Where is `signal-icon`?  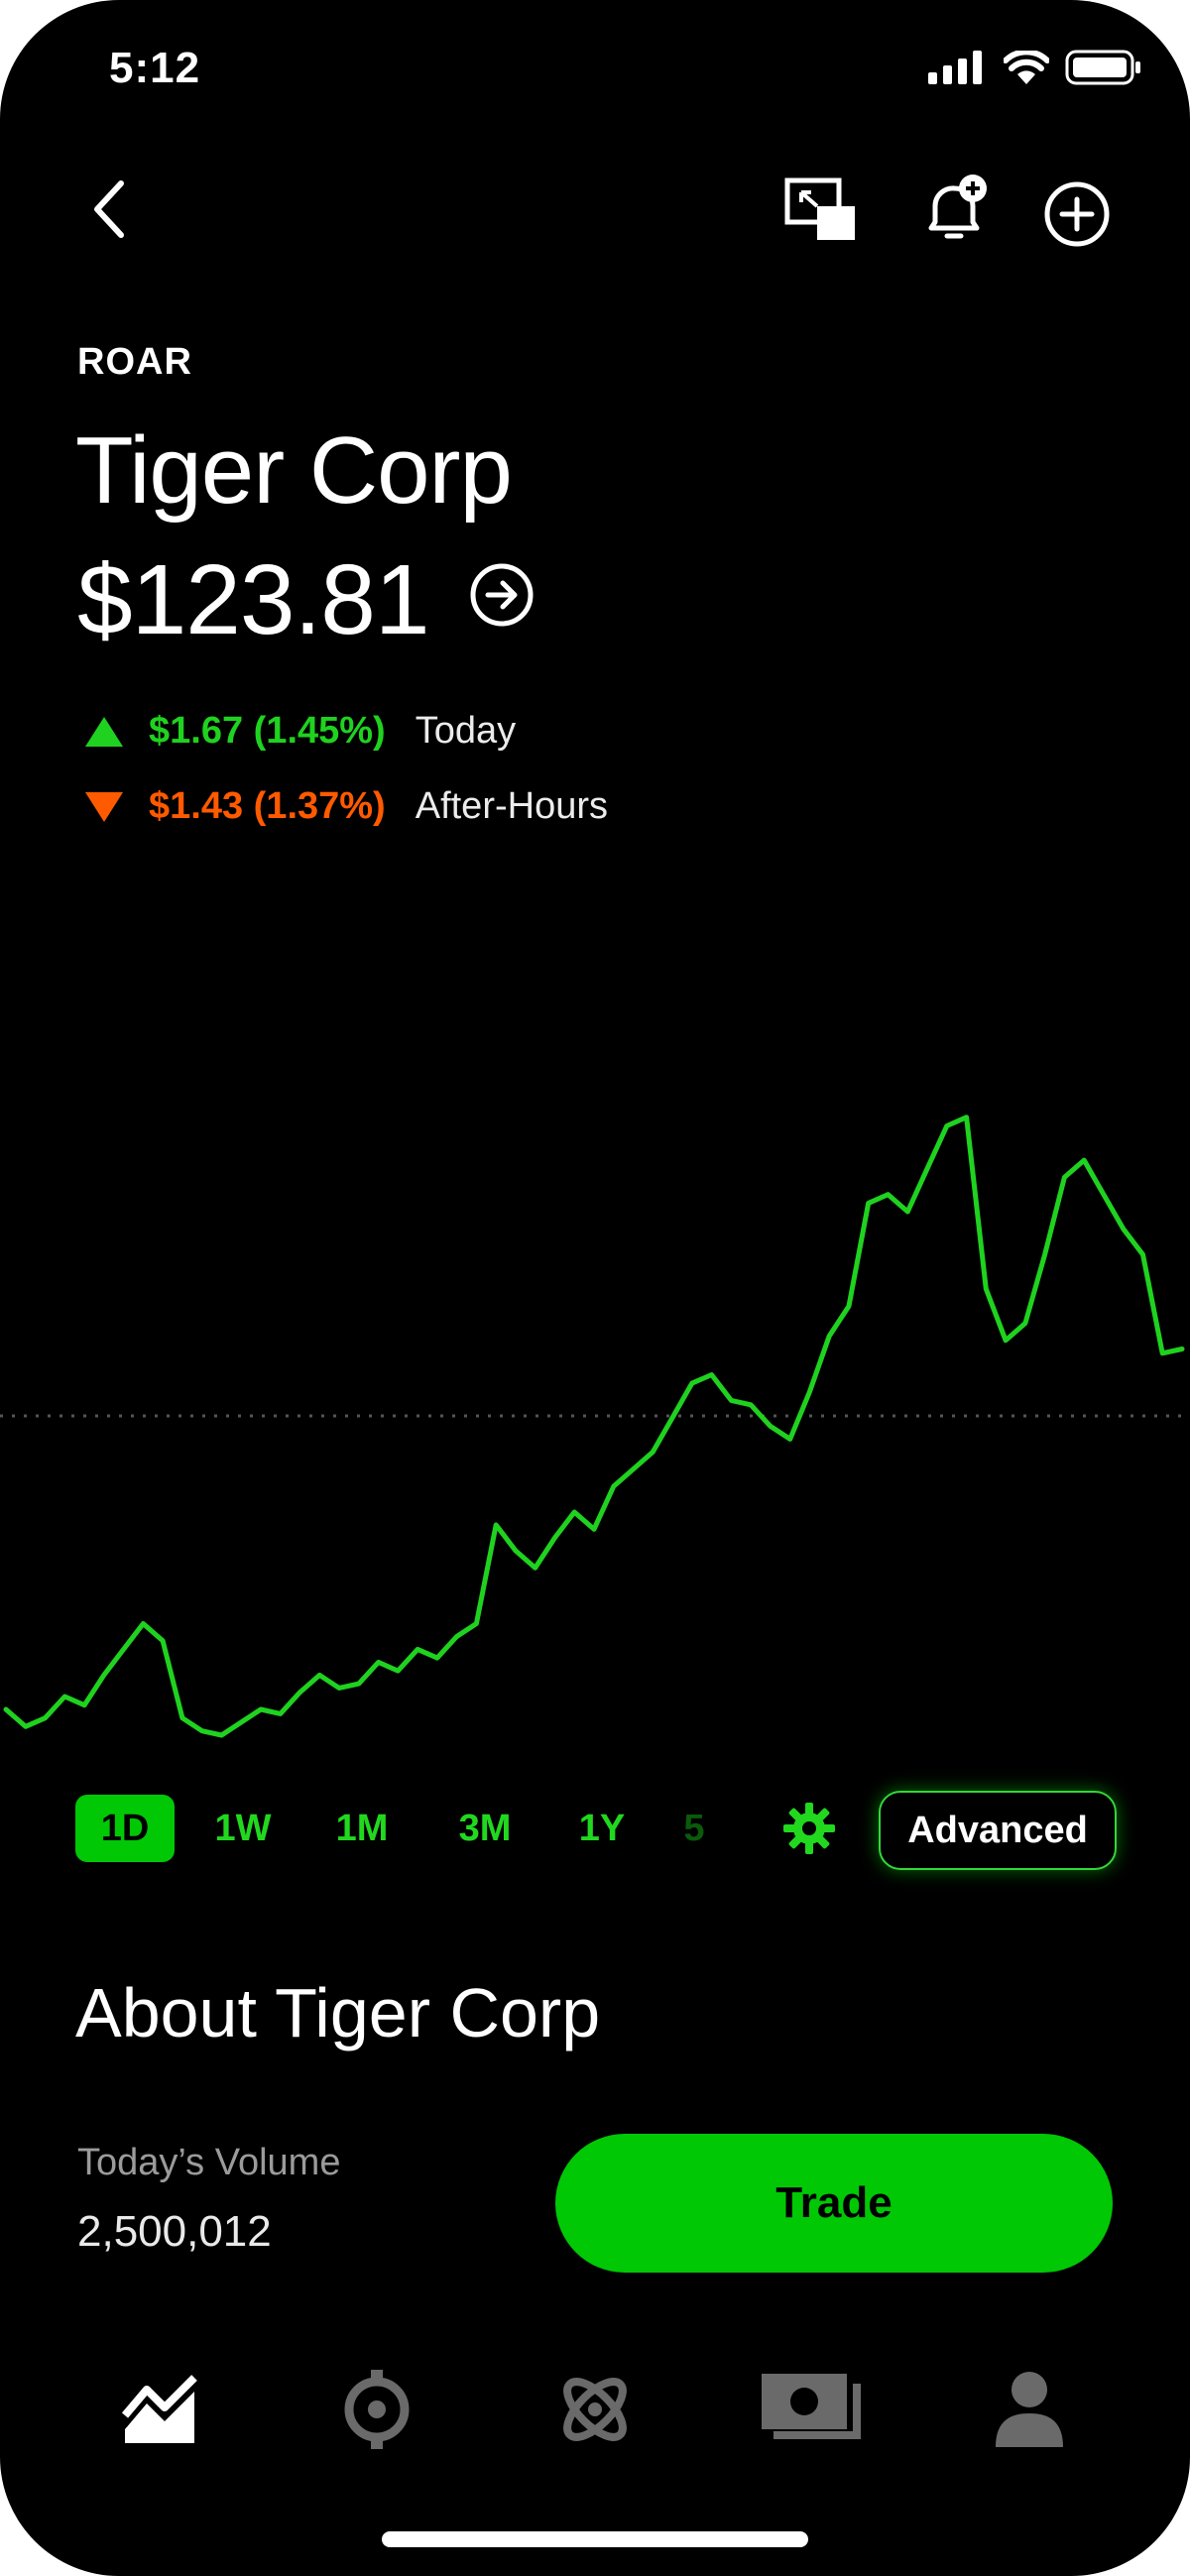
signal-icon is located at coordinates (955, 67).